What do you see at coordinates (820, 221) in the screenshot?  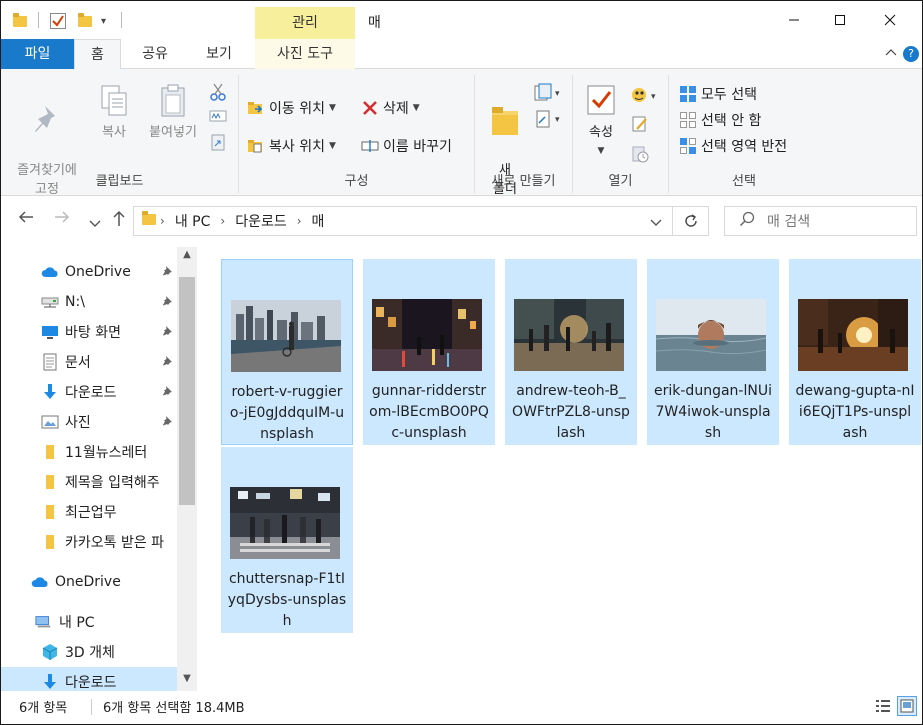 I see `search-box: 매 검색` at bounding box center [820, 221].